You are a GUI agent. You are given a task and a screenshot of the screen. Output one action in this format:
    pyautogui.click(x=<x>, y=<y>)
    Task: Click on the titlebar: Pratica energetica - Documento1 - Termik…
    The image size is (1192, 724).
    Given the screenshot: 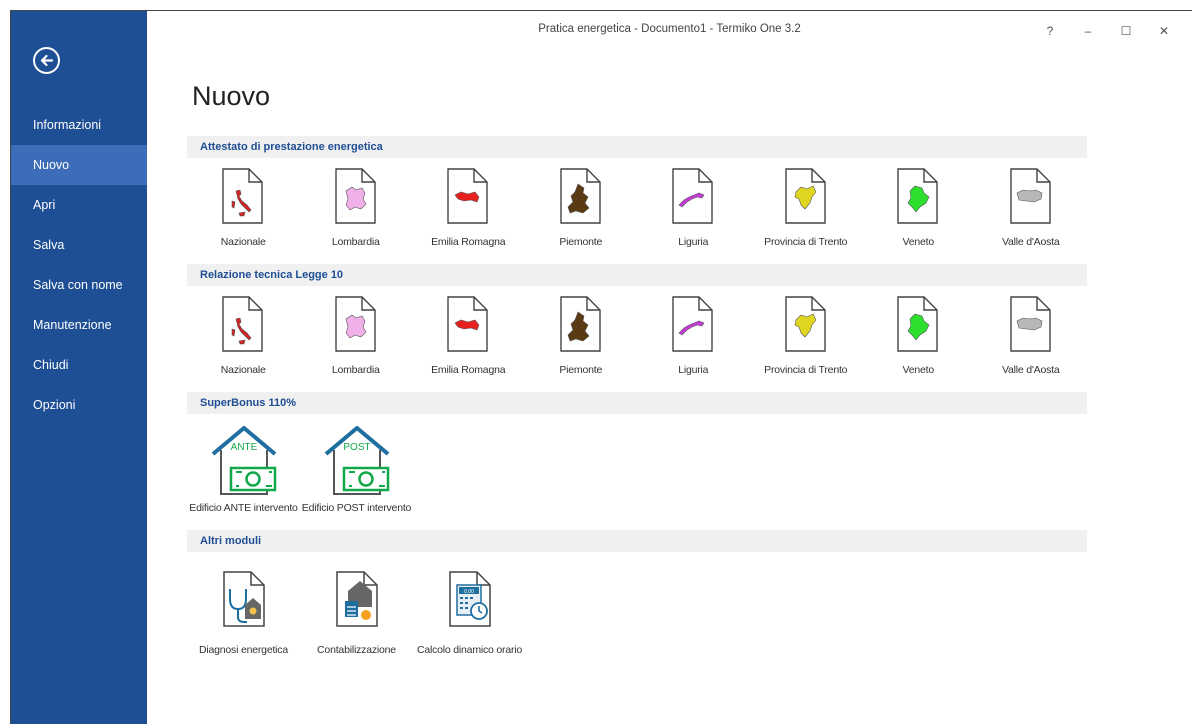 What is the action you would take?
    pyautogui.click(x=669, y=29)
    